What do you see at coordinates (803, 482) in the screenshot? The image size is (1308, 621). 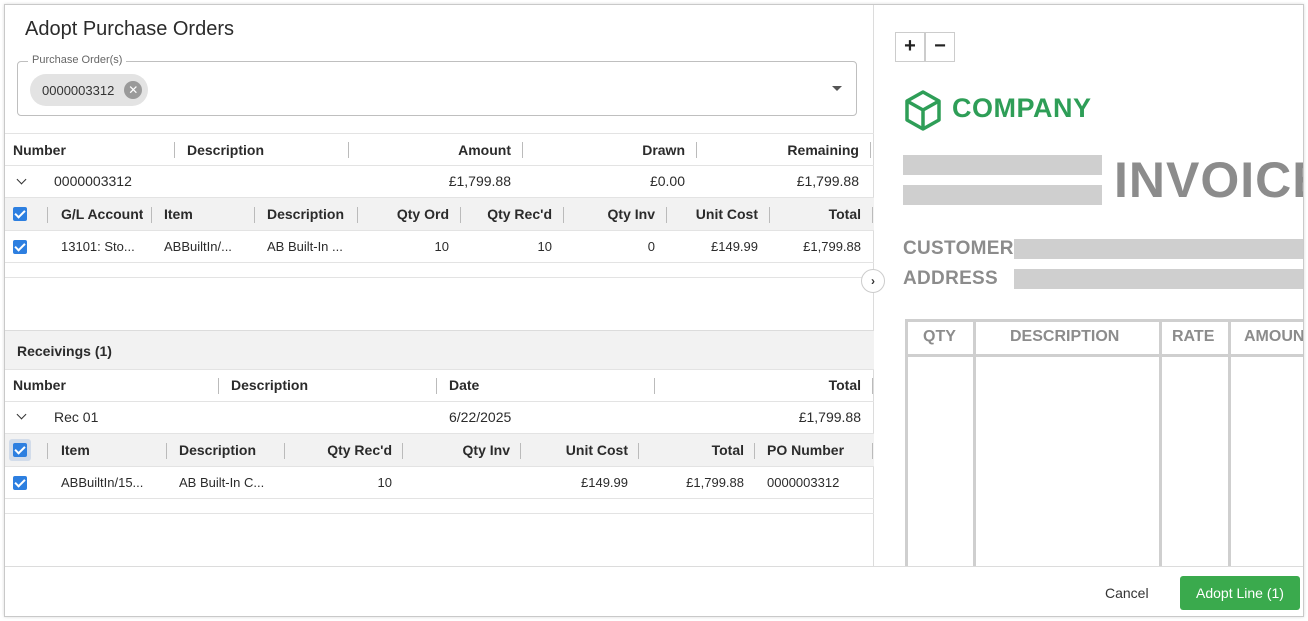 I see `rec-line-po-number: 0000003312` at bounding box center [803, 482].